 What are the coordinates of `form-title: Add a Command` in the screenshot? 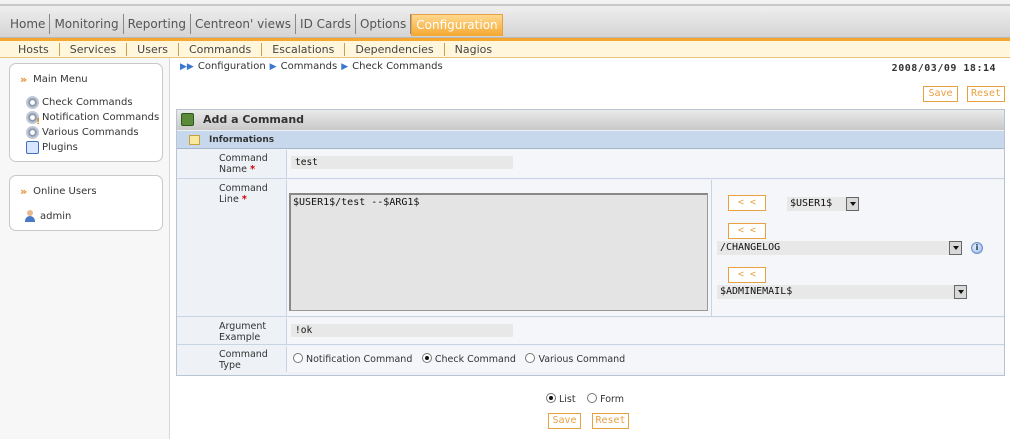 It's located at (254, 119).